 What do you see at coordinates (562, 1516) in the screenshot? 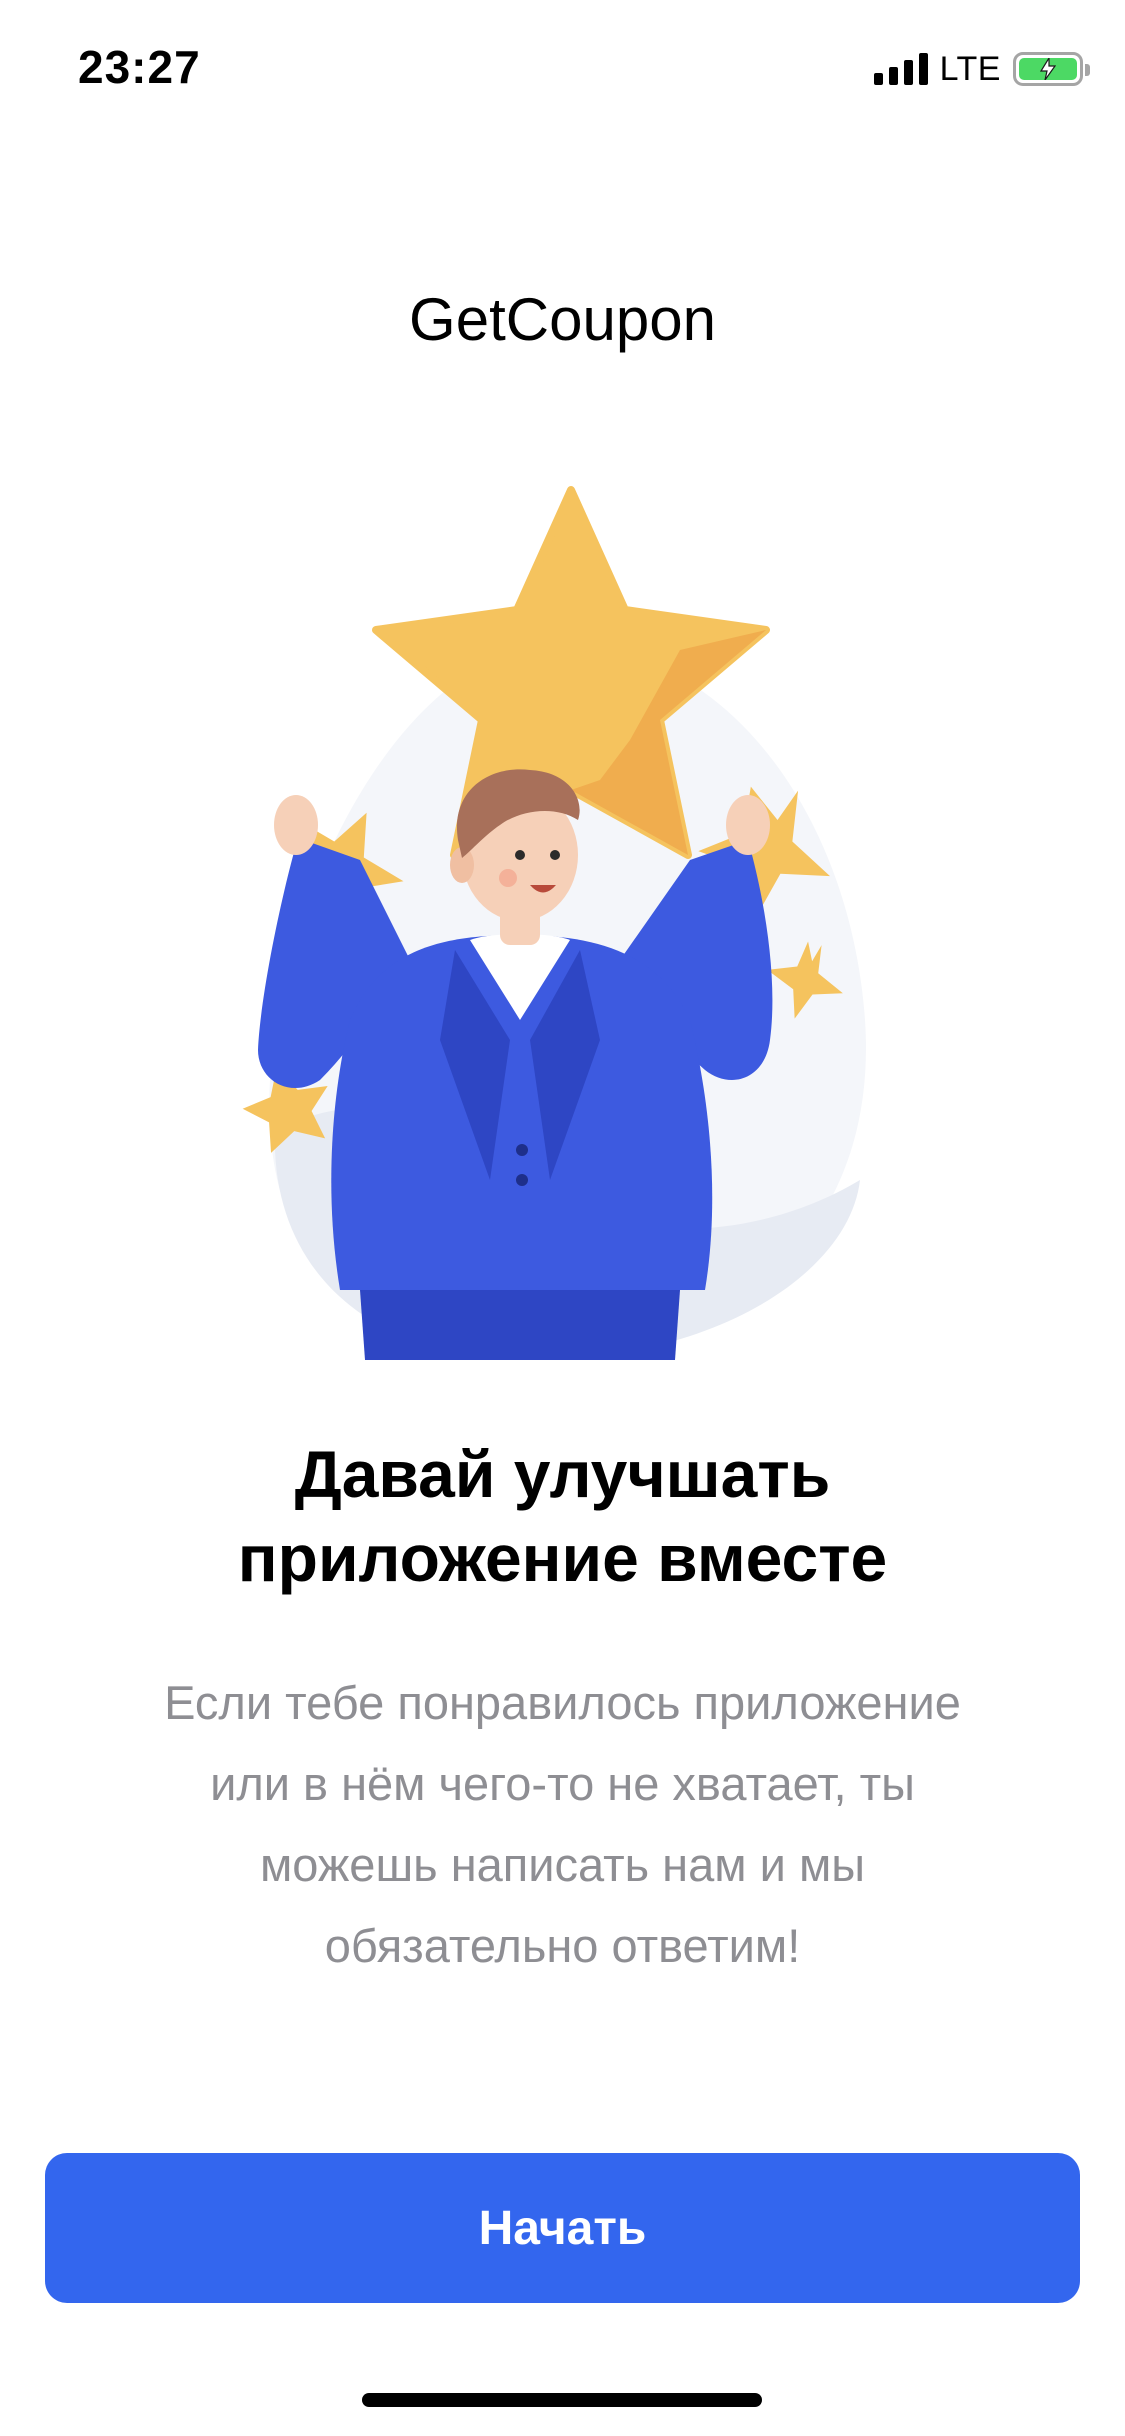
I see `headline: Давай улучшать приложение вместе` at bounding box center [562, 1516].